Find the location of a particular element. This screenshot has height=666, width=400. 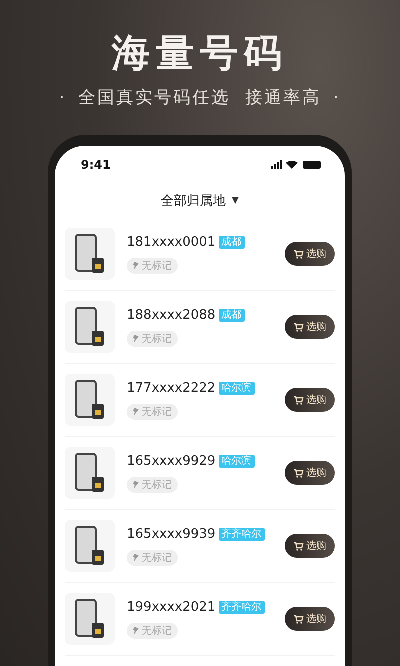

headline: 海量号码 is located at coordinates (200, 53).